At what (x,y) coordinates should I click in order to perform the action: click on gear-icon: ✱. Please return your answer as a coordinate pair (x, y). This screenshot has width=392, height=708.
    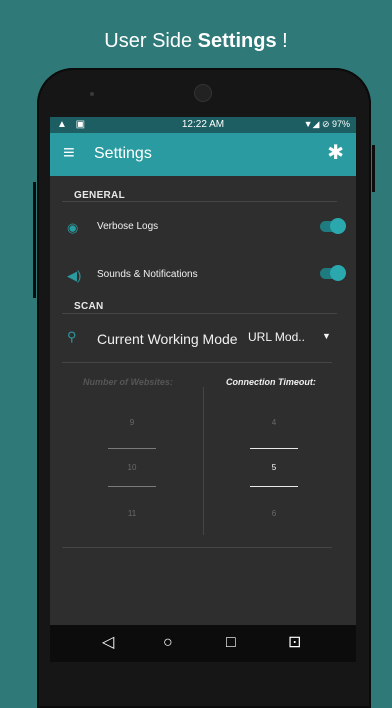
    Looking at the image, I should click on (335, 153).